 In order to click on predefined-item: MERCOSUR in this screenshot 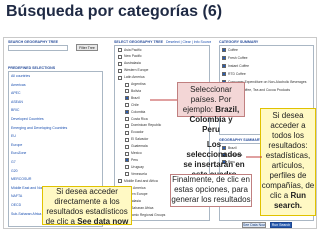, I will do `click(56, 179)`.